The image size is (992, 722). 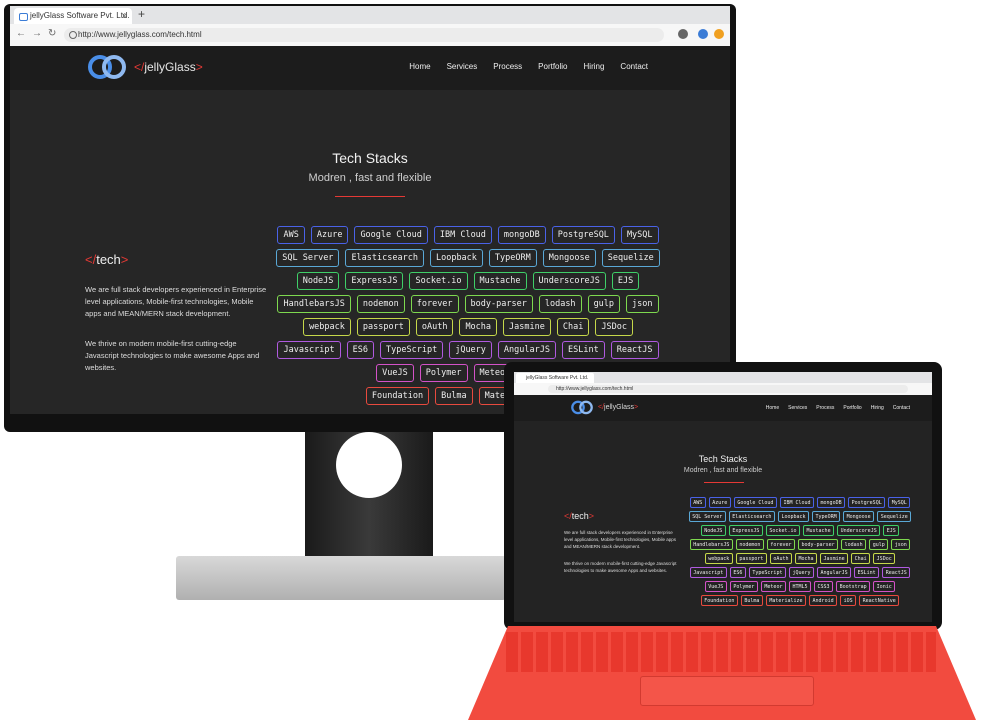 What do you see at coordinates (772, 408) in the screenshot?
I see `tablet-nav-home: Home` at bounding box center [772, 408].